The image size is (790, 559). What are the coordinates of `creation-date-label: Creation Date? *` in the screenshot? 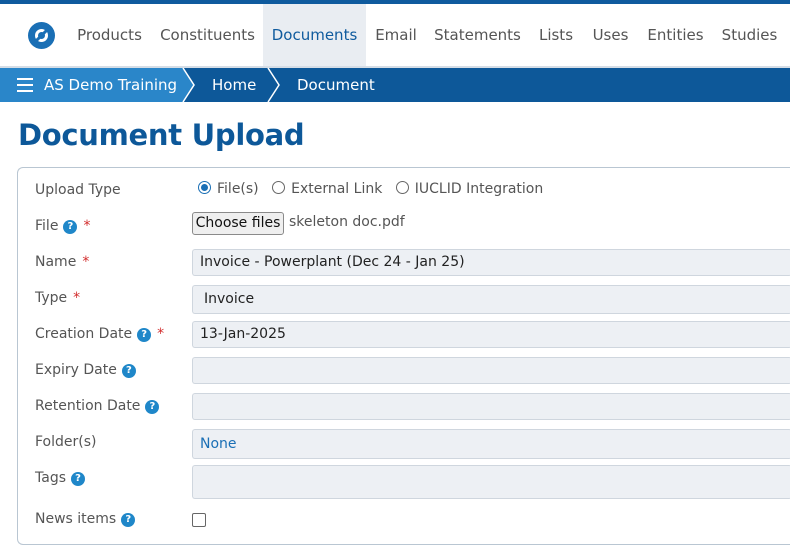 It's located at (100, 334).